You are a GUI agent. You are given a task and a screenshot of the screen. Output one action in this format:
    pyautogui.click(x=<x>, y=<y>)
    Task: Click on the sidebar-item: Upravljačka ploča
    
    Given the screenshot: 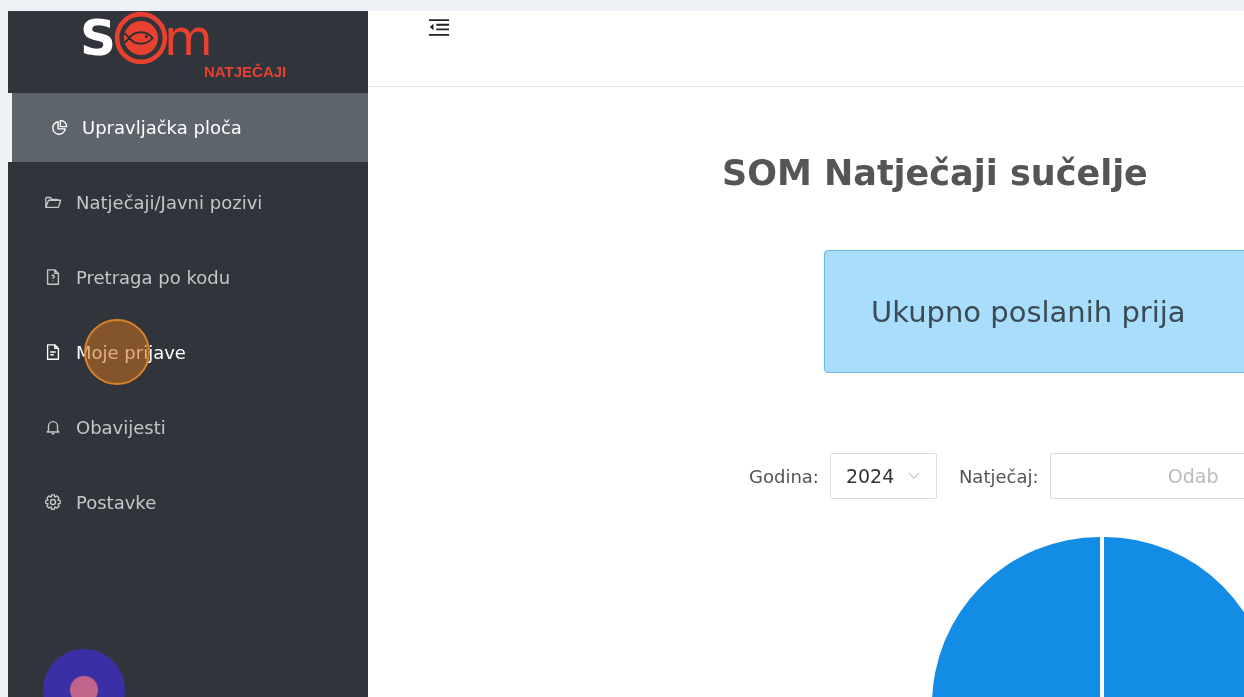 What is the action you would take?
    pyautogui.click(x=188, y=127)
    